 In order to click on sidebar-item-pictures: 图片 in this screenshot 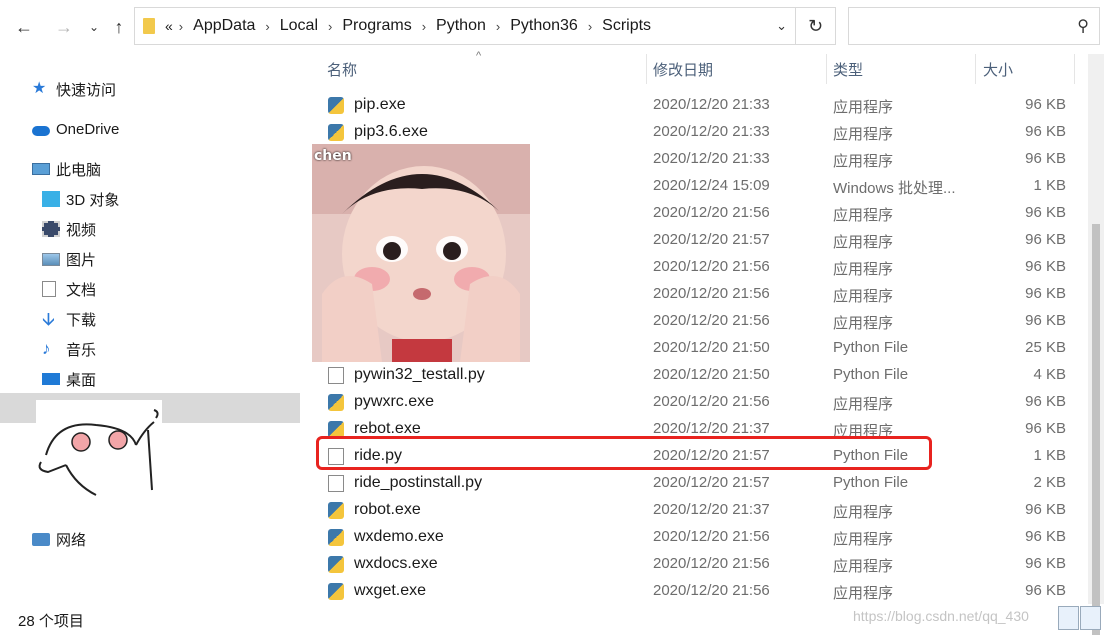, I will do `click(69, 259)`.